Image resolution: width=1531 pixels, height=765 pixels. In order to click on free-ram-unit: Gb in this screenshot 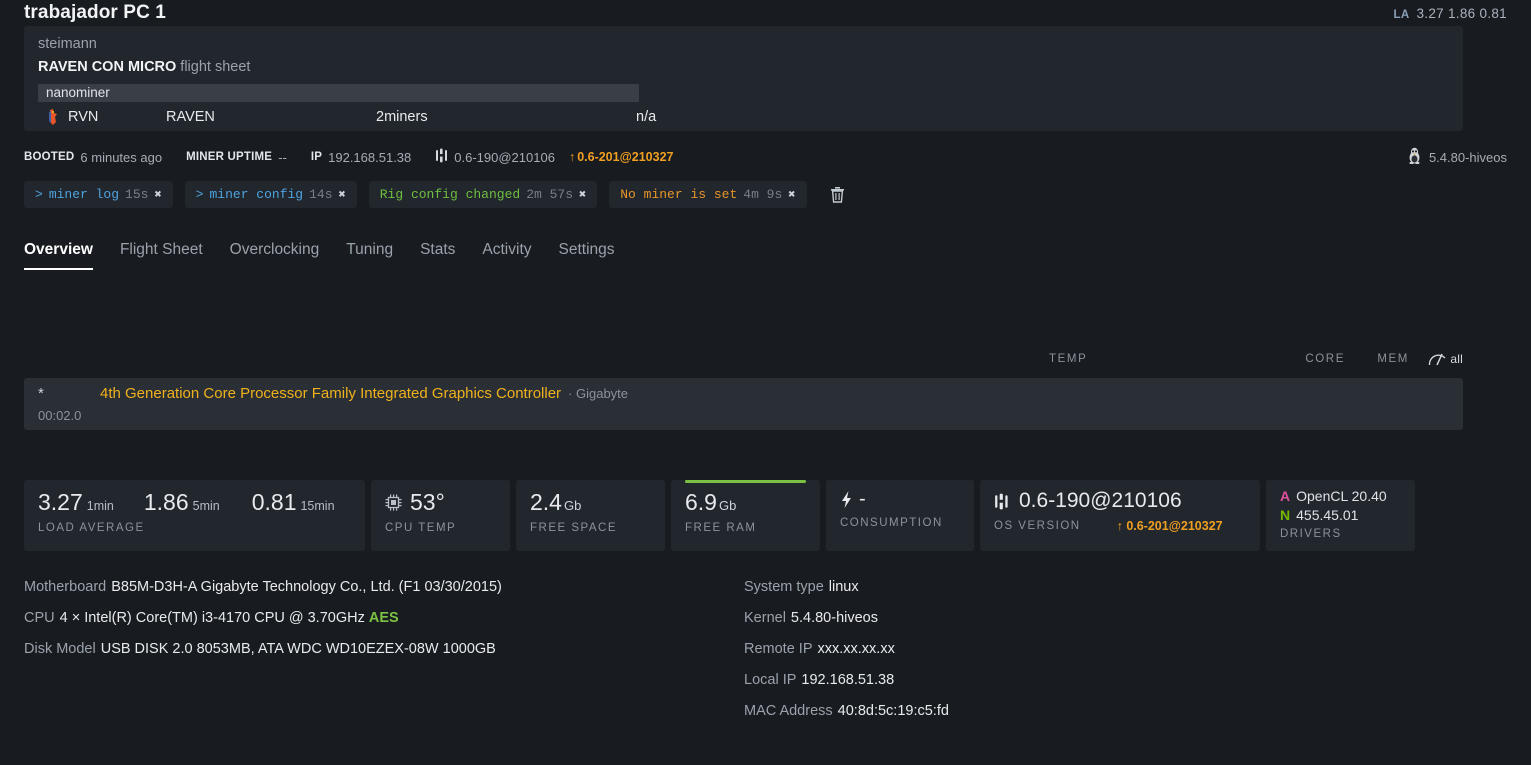, I will do `click(727, 505)`.